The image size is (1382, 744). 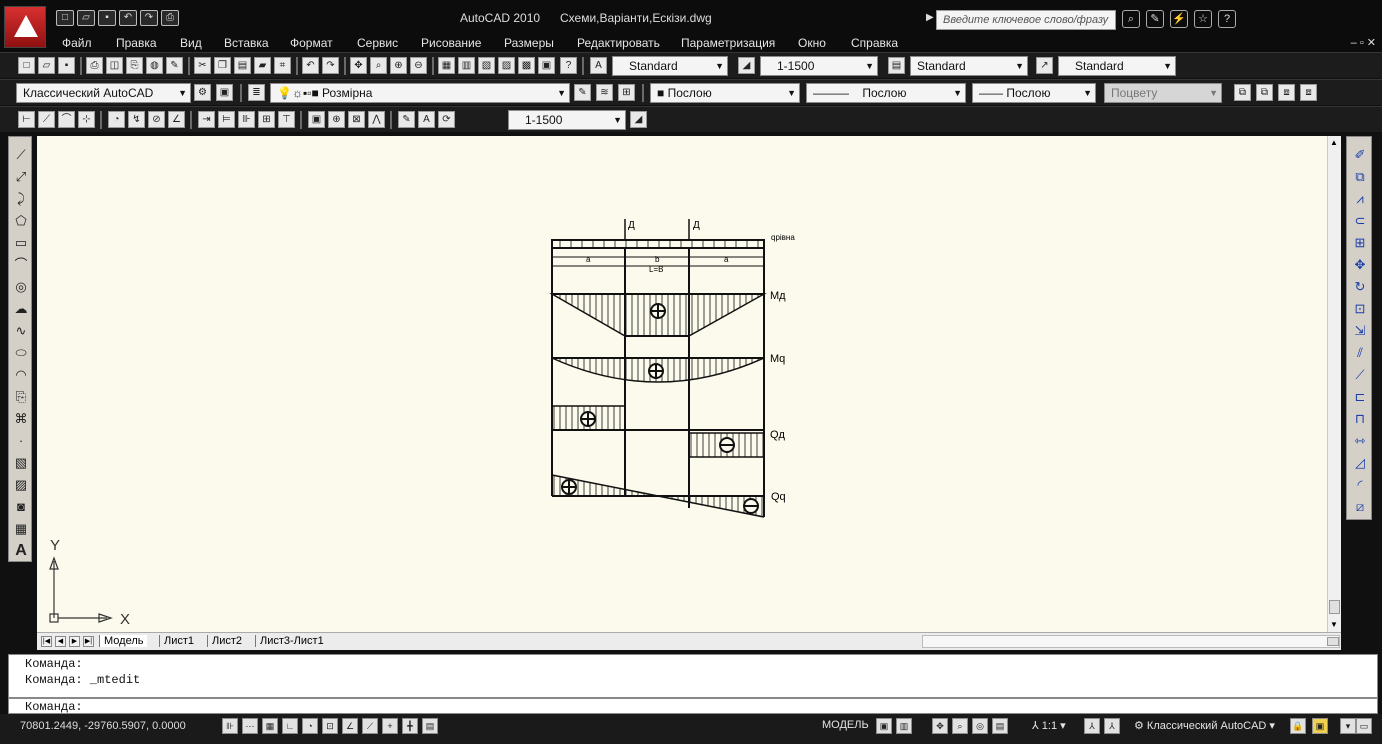 I want to click on tolerance-icon: ▣, so click(x=316, y=119).